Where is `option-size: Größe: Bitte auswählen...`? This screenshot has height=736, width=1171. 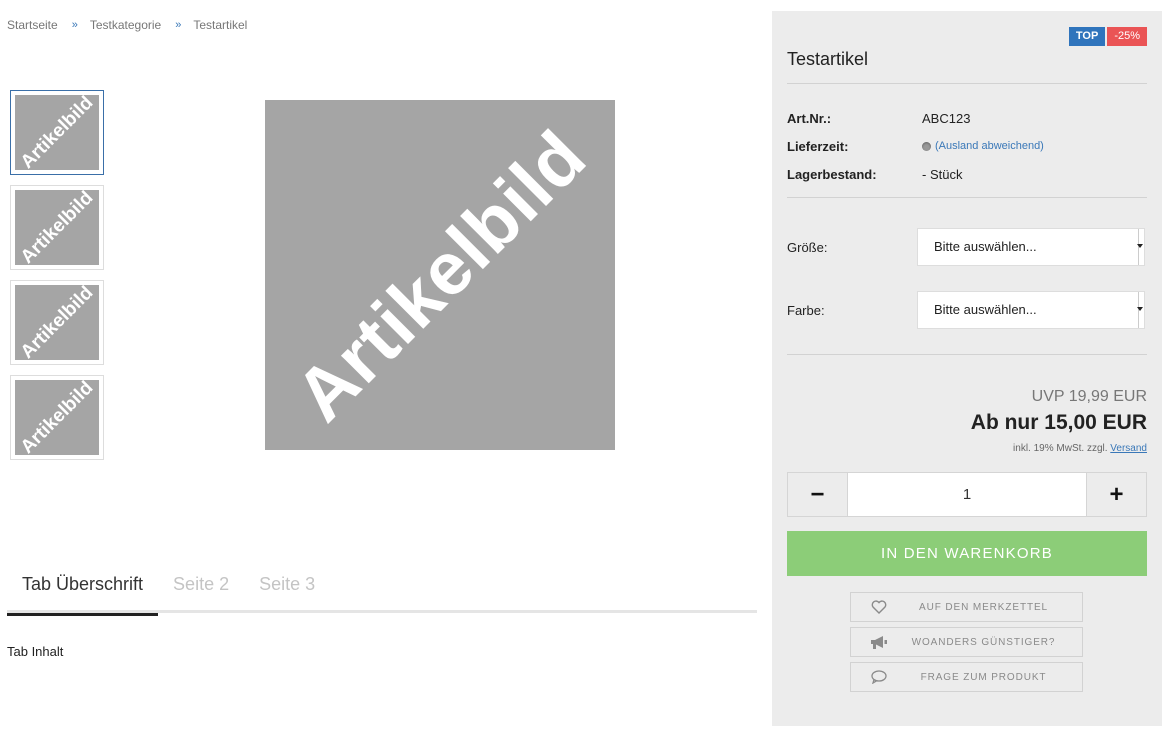 option-size: Größe: Bitte auswählen... is located at coordinates (967, 247).